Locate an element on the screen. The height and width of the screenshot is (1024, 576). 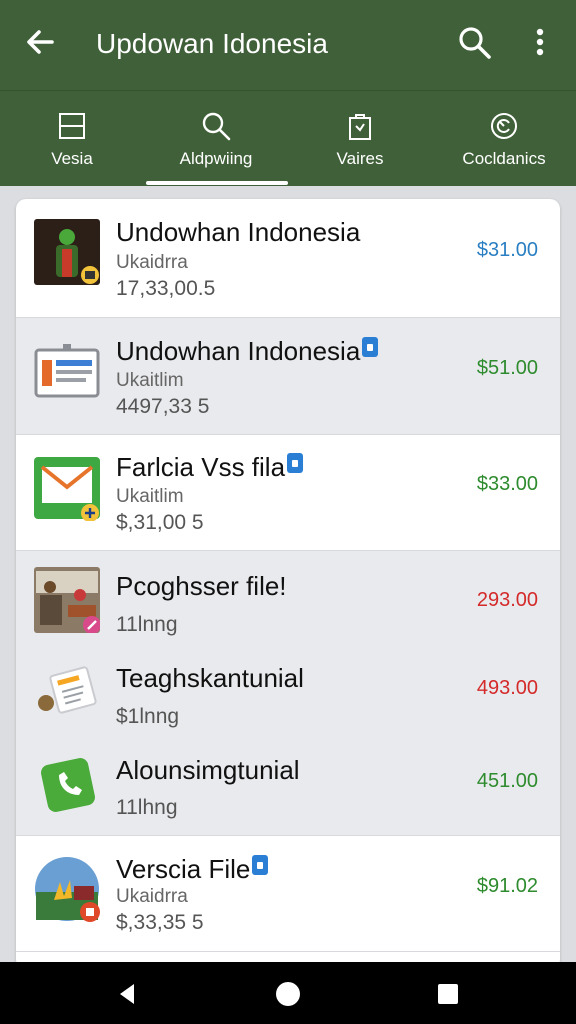
item-meta: 17,33,00.5 is located at coordinates (166, 288).